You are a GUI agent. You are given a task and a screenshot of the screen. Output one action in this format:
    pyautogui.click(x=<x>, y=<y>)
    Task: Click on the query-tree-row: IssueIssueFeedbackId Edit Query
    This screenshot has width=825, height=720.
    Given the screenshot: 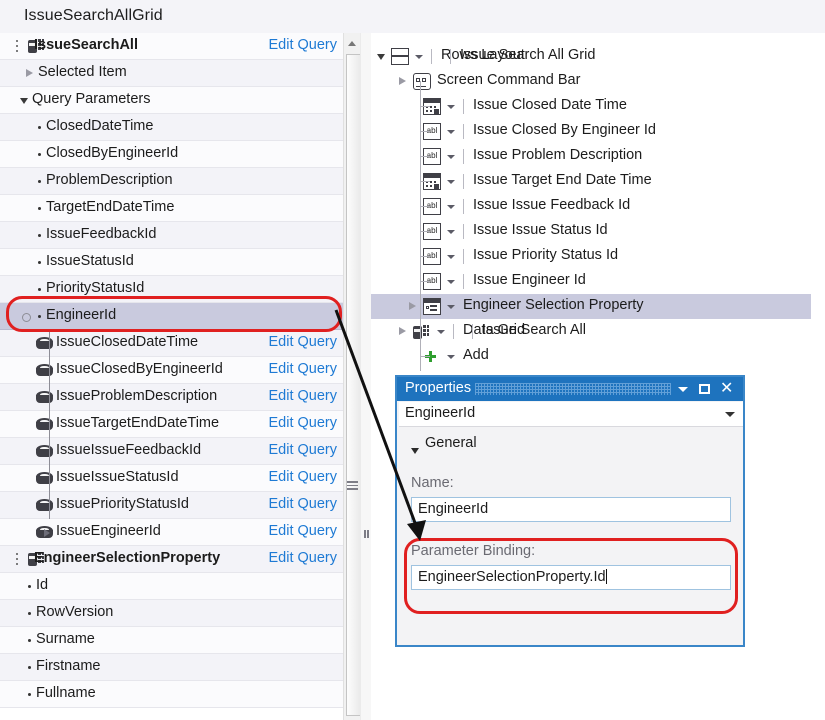 What is the action you would take?
    pyautogui.click(x=171, y=451)
    